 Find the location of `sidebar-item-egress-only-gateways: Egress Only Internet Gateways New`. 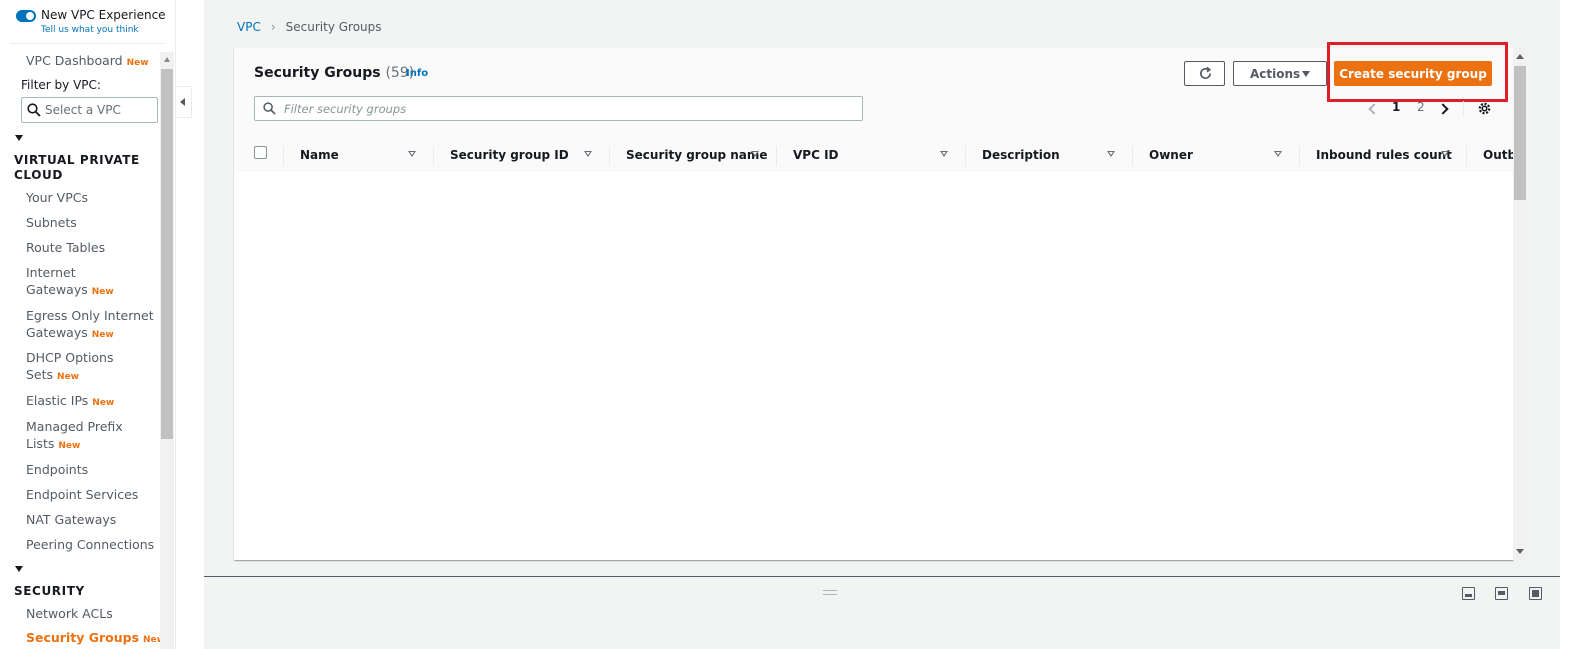

sidebar-item-egress-only-gateways: Egress Only Internet Gateways New is located at coordinates (90, 325).